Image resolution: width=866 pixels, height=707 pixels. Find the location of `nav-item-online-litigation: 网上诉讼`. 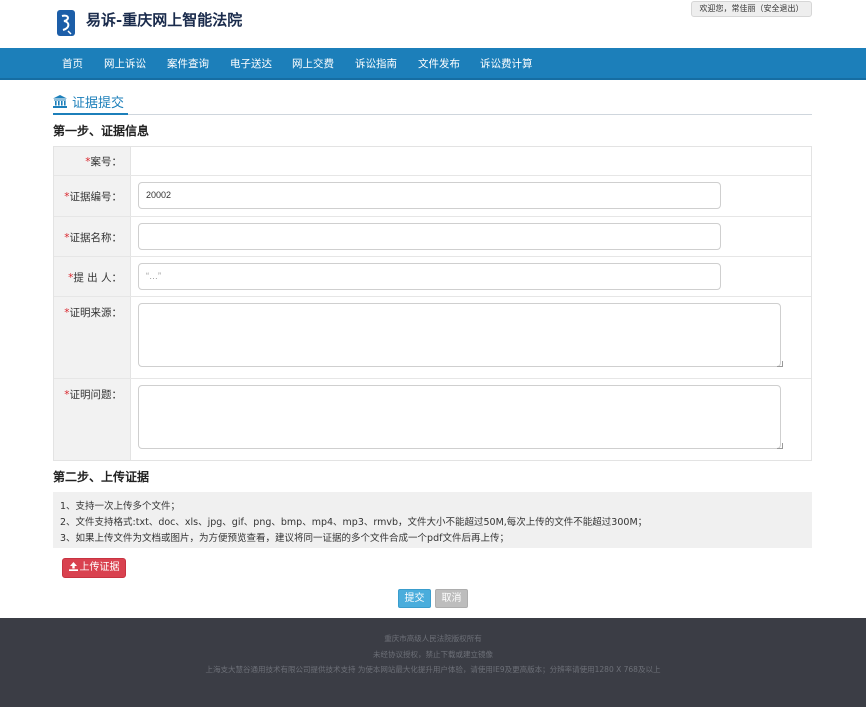

nav-item-online-litigation: 网上诉讼 is located at coordinates (125, 64).